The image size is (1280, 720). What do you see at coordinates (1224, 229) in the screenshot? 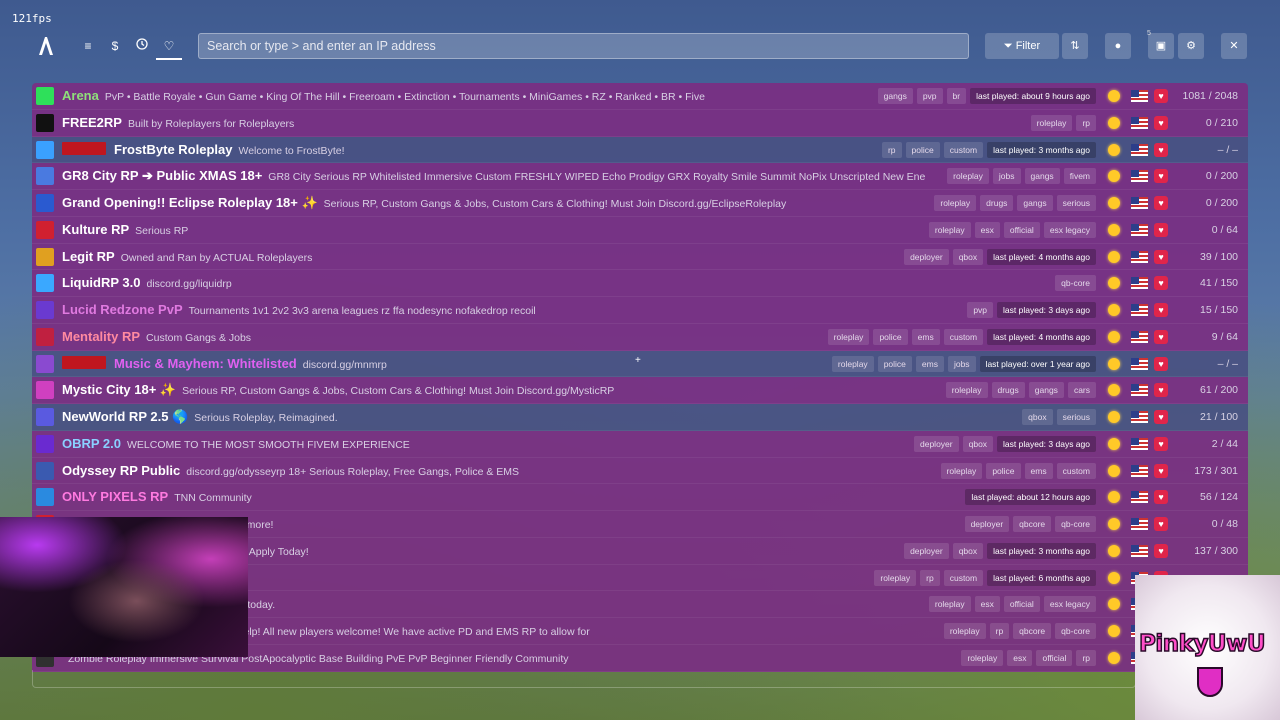
I see `player-count: 0 / 64` at bounding box center [1224, 229].